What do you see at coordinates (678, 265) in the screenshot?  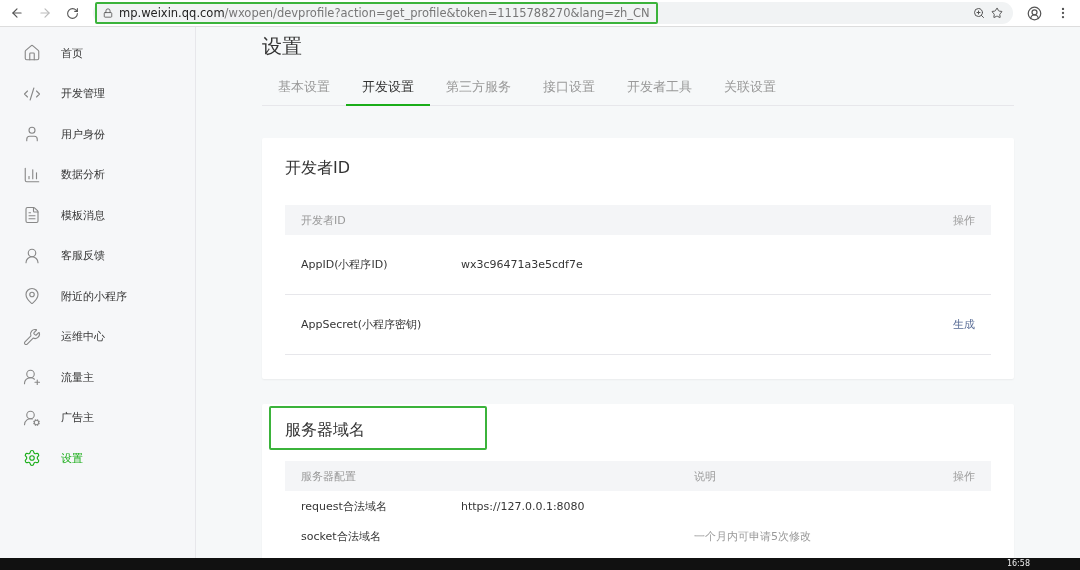 I see `table-cell: wx3c96471a3e5cdf7e` at bounding box center [678, 265].